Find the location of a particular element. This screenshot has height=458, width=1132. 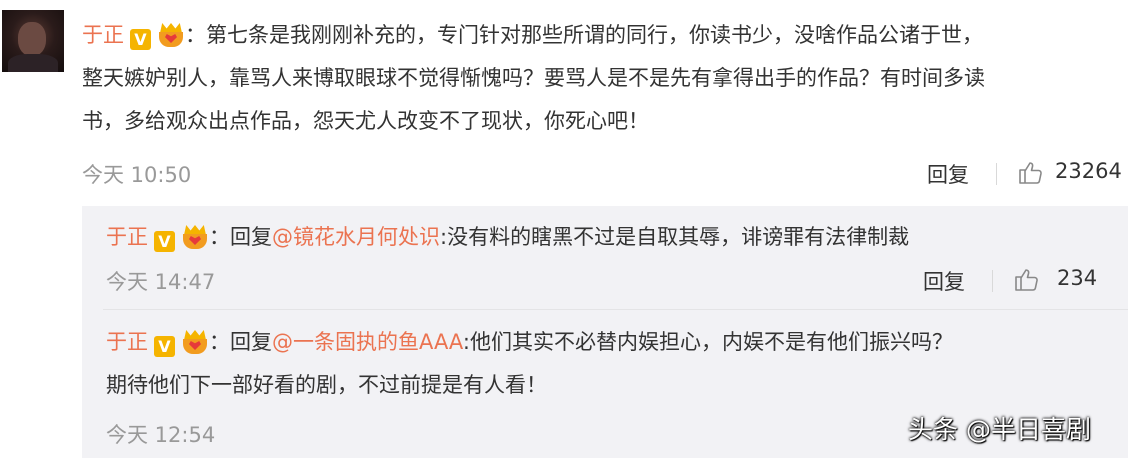

like-count: 23264 is located at coordinates (1088, 171).